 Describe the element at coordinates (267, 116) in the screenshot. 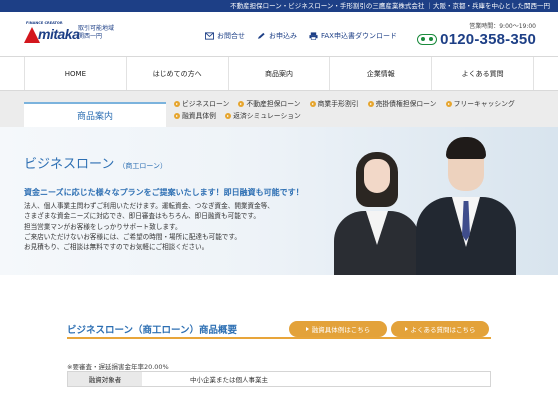

I see `subnav-link-label: 返済シミュレーション` at that location.